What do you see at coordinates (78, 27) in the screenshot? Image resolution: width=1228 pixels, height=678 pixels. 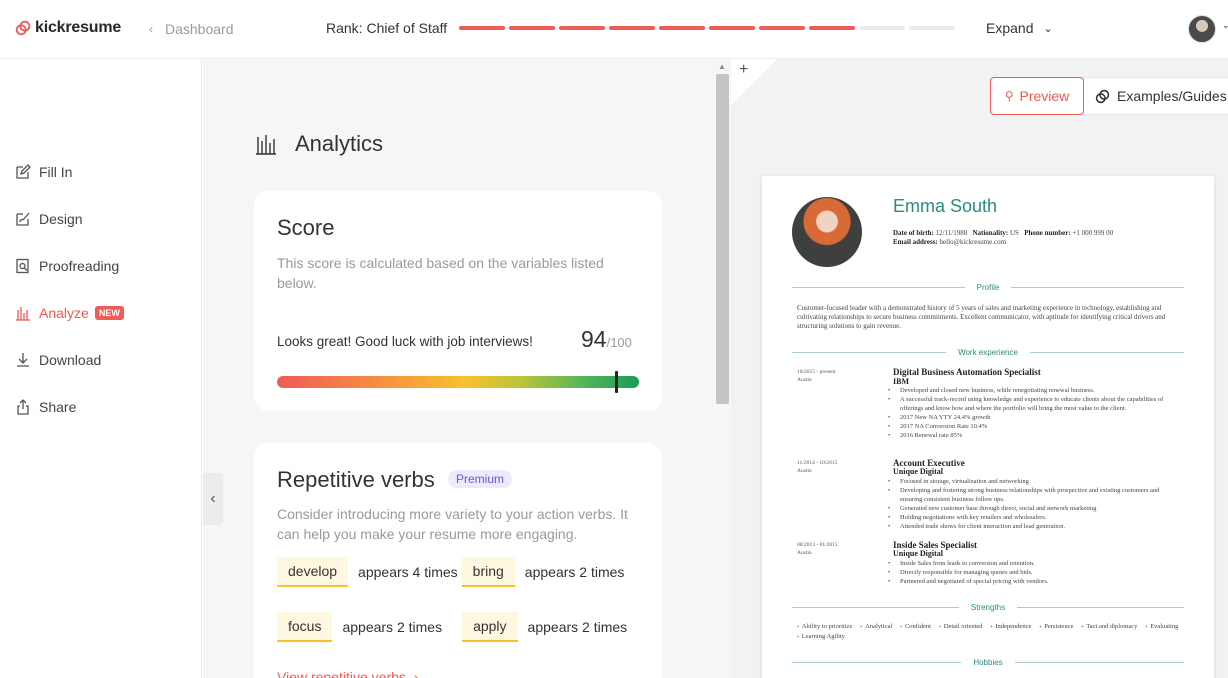 I see `logo-text: kickresume` at bounding box center [78, 27].